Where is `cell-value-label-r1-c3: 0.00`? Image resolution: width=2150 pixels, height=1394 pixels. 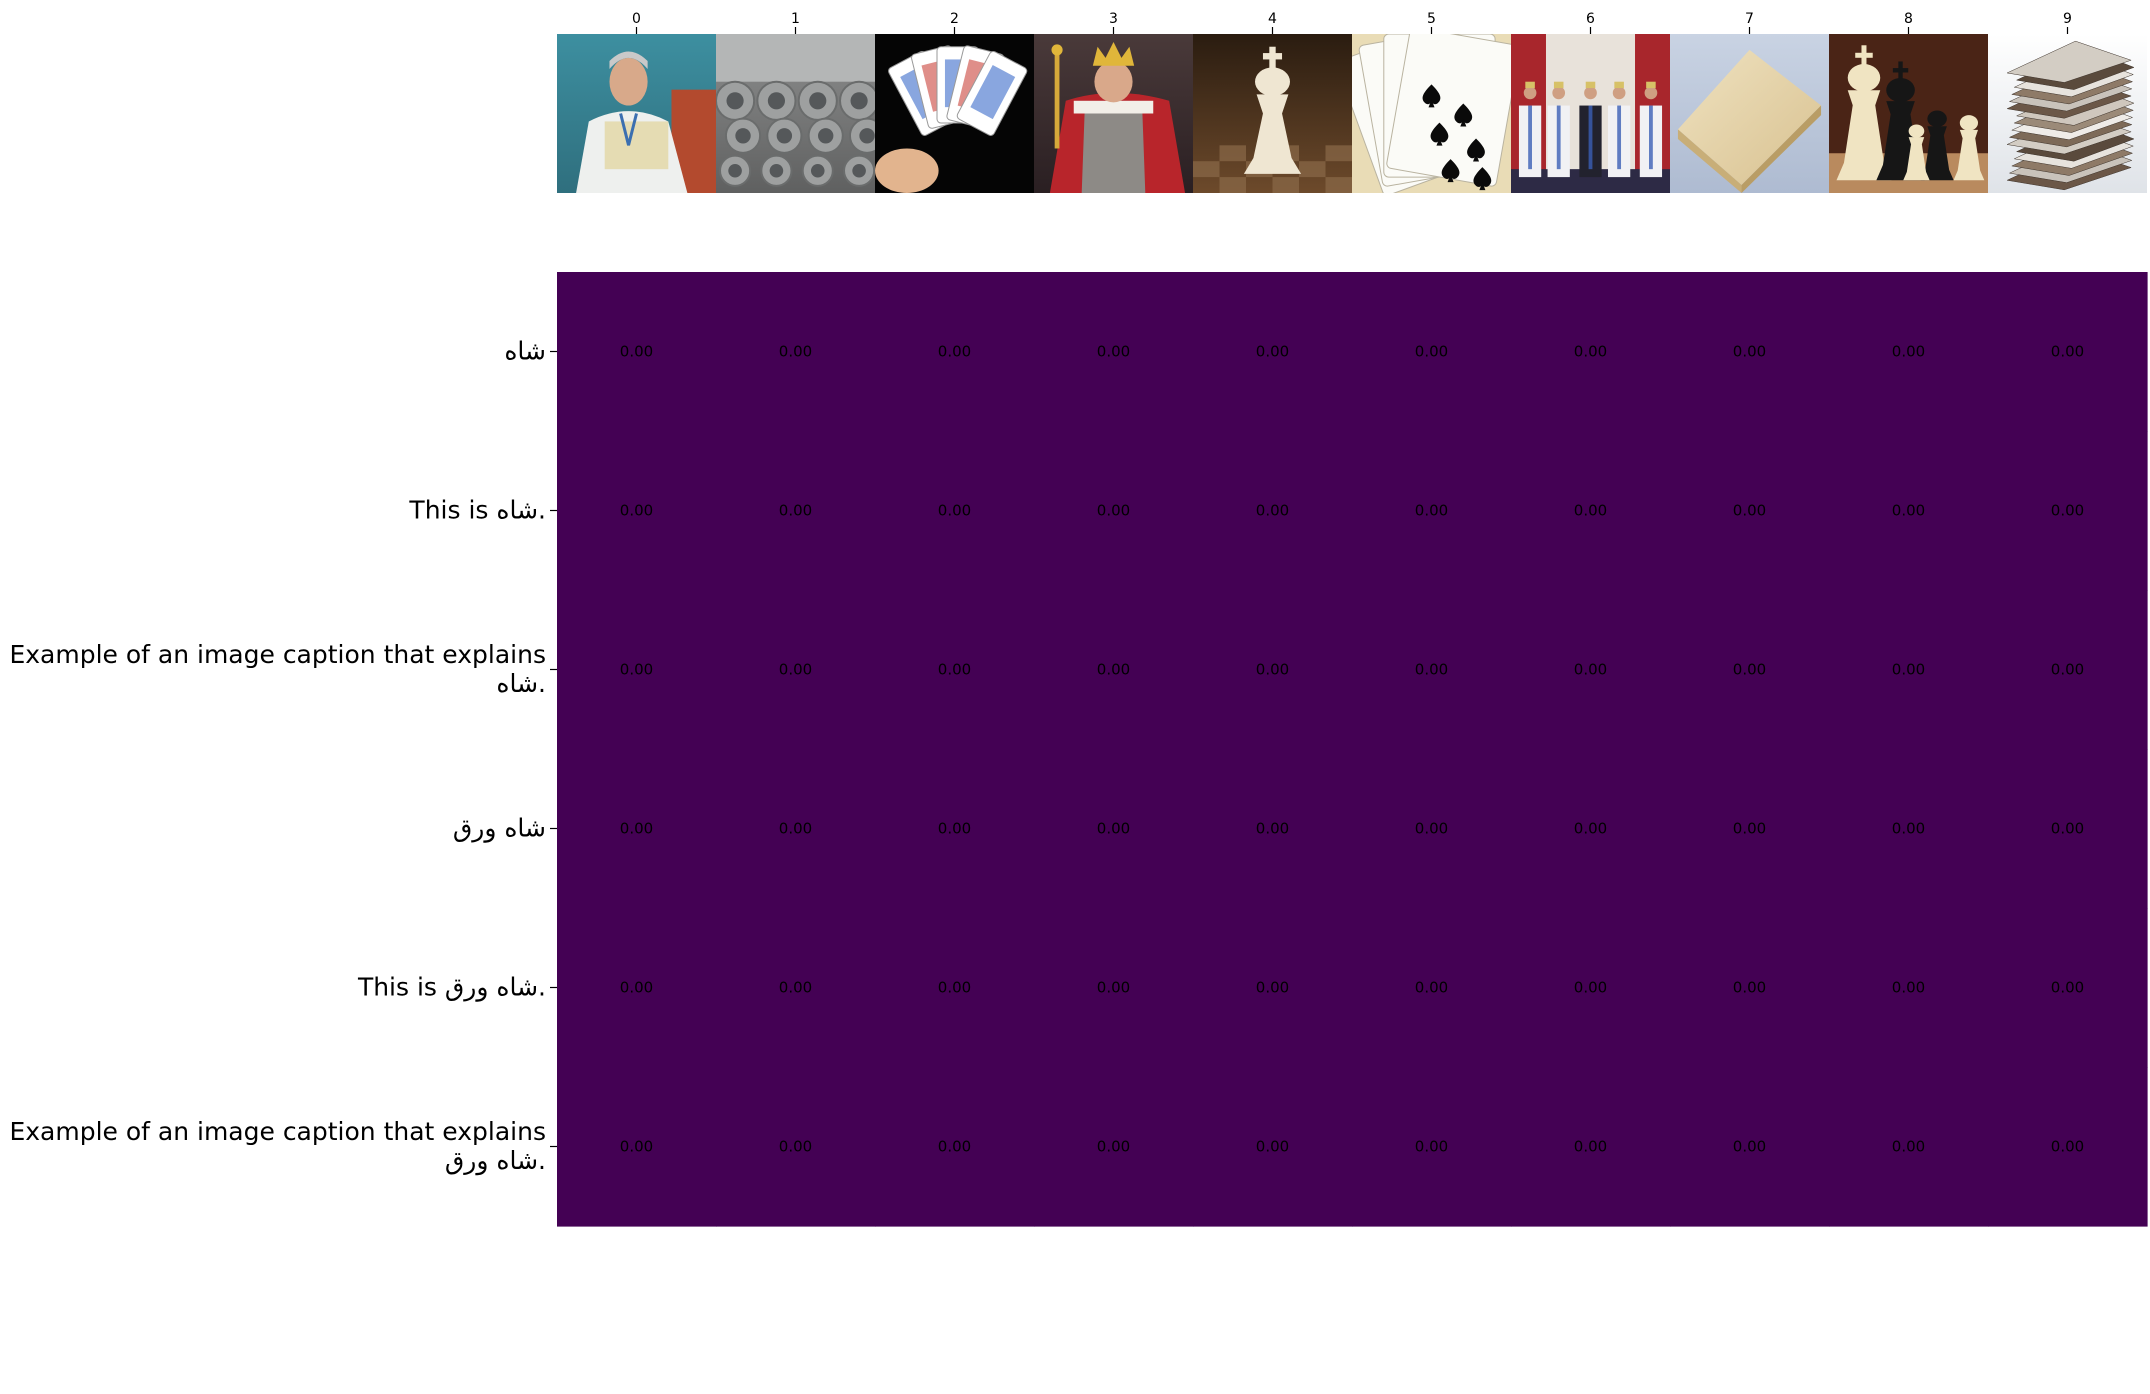
cell-value-label-r1-c3: 0.00 is located at coordinates (1113, 511).